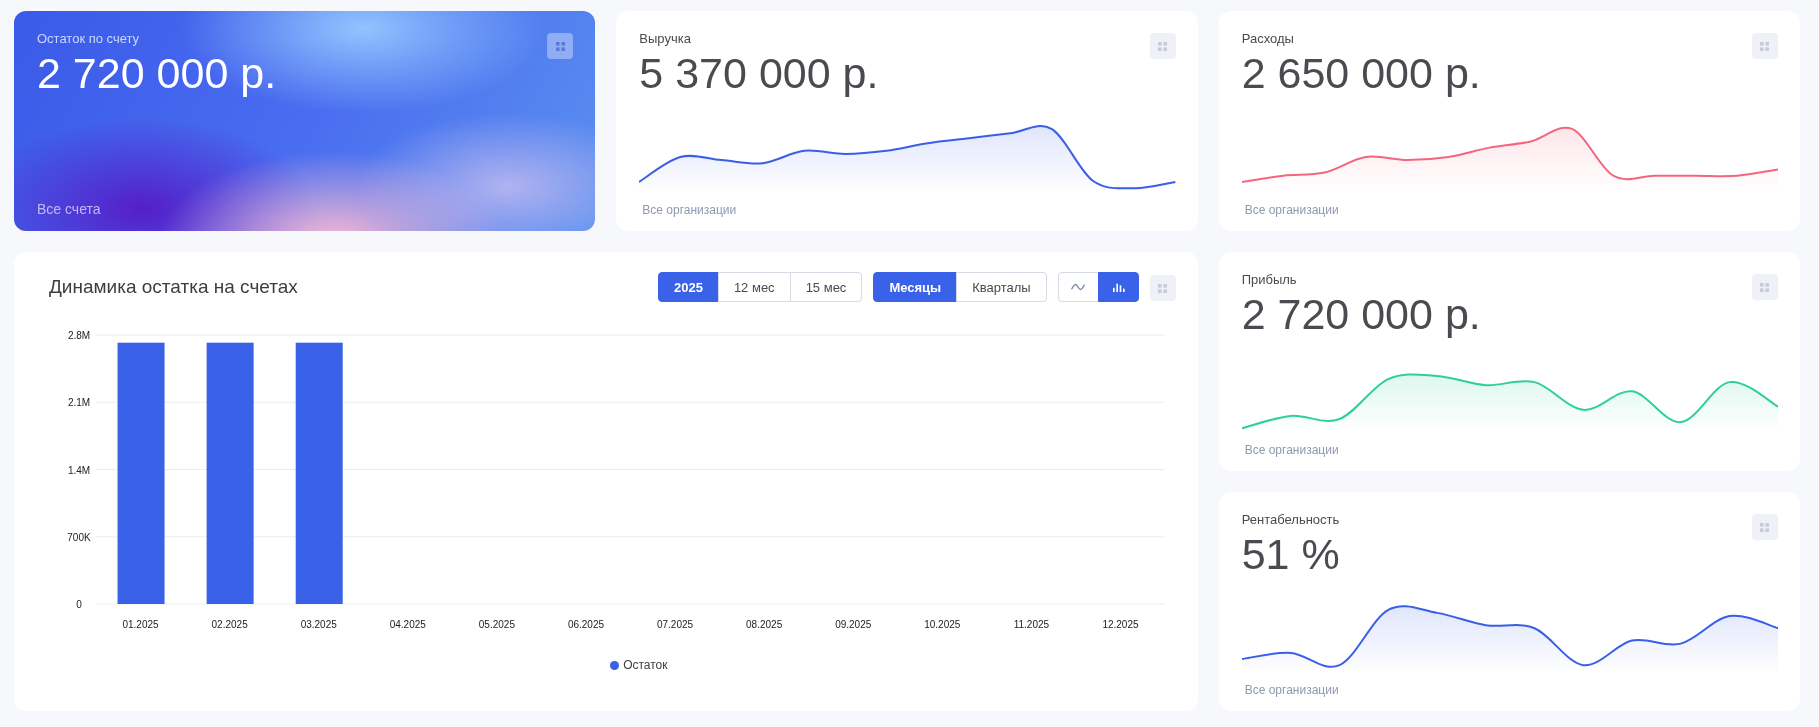  I want to click on x-axis-label: 10.2025, so click(942, 624).